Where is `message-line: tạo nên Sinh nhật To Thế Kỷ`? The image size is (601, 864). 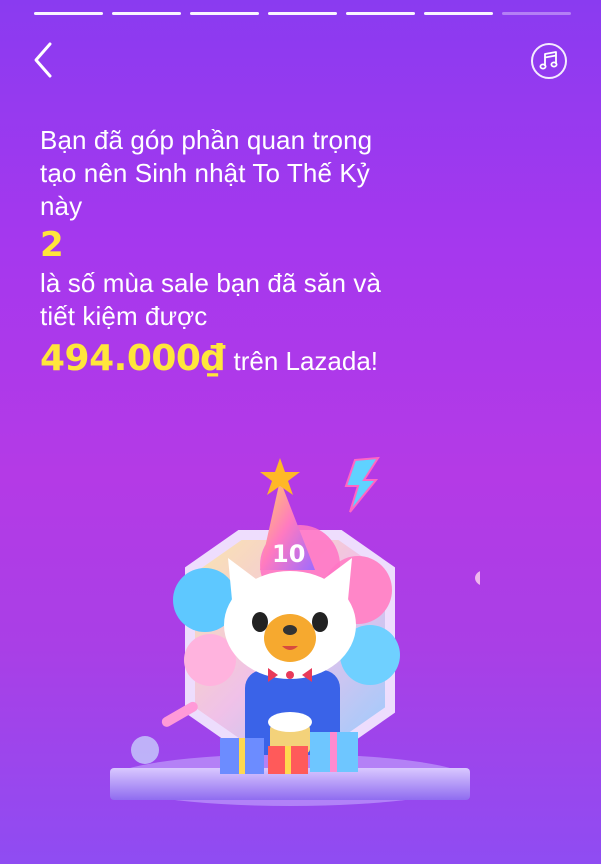
message-line: tạo nên Sinh nhật To Thế Kỷ is located at coordinates (205, 173).